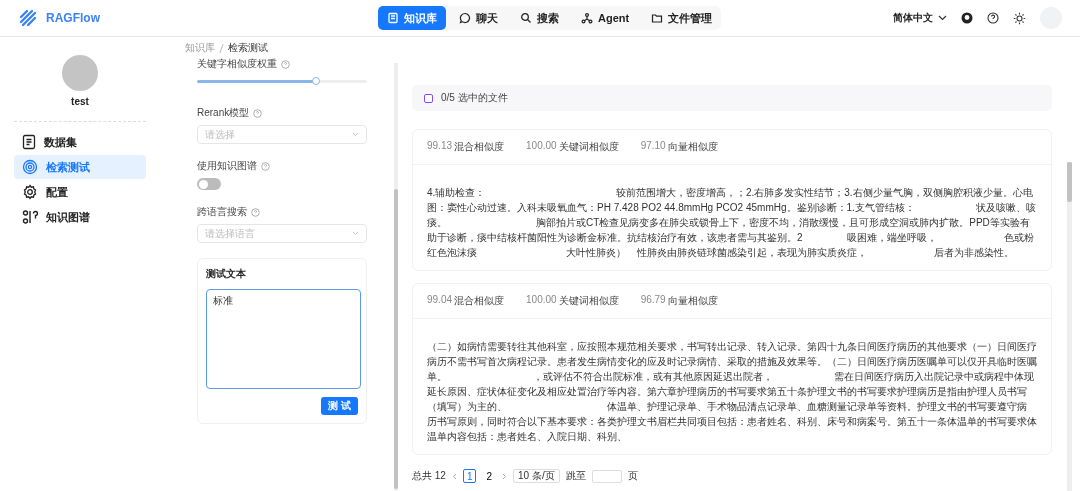 The image size is (1080, 491). I want to click on settings-icon, so click(30, 192).